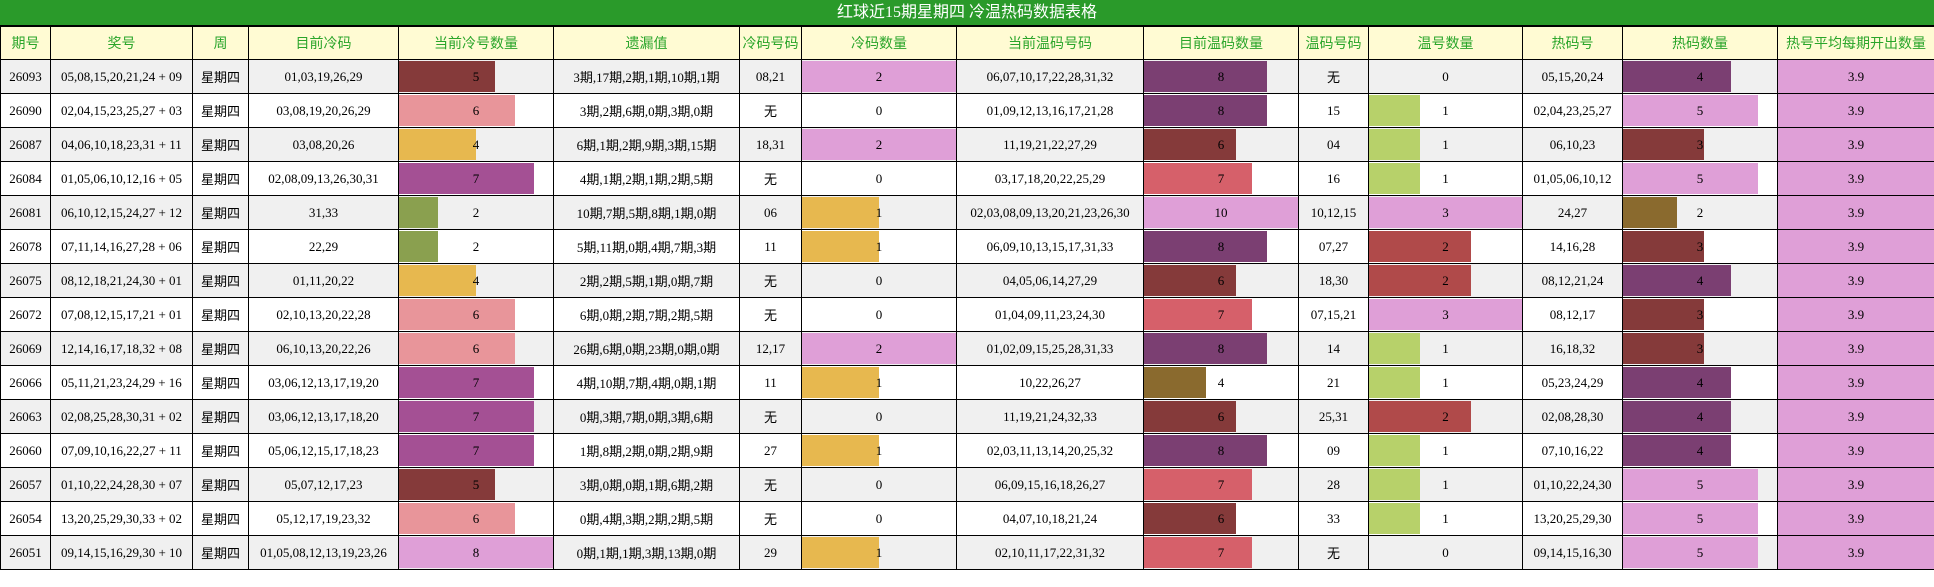  I want to click on cold-num-count-cell: 2, so click(879, 76).